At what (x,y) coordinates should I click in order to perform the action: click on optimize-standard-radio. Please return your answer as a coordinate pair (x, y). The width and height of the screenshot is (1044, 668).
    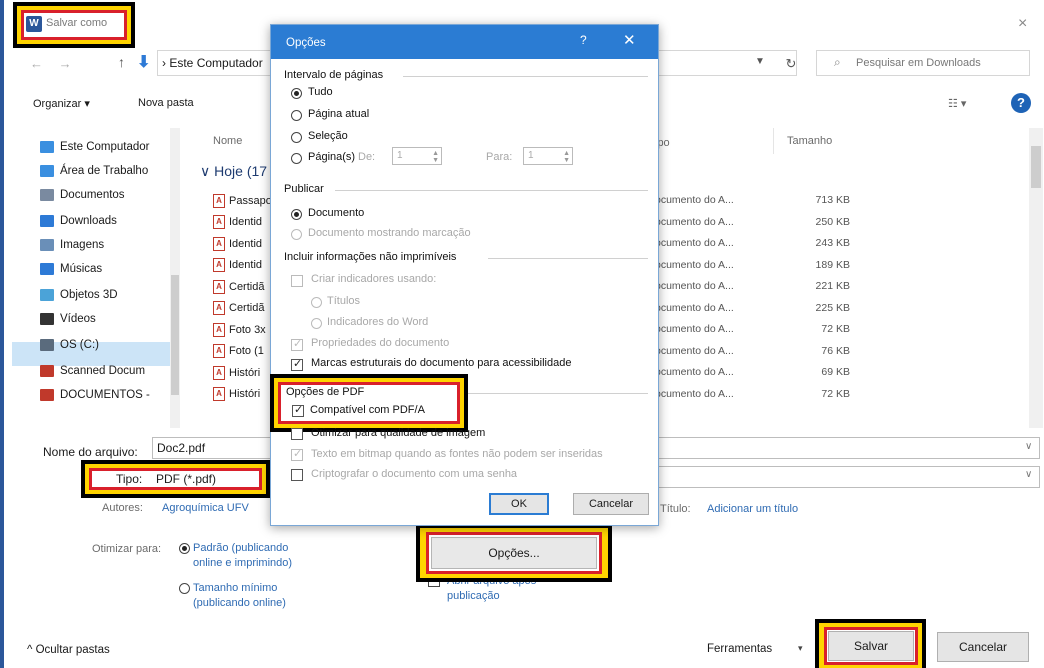
    Looking at the image, I should click on (184, 548).